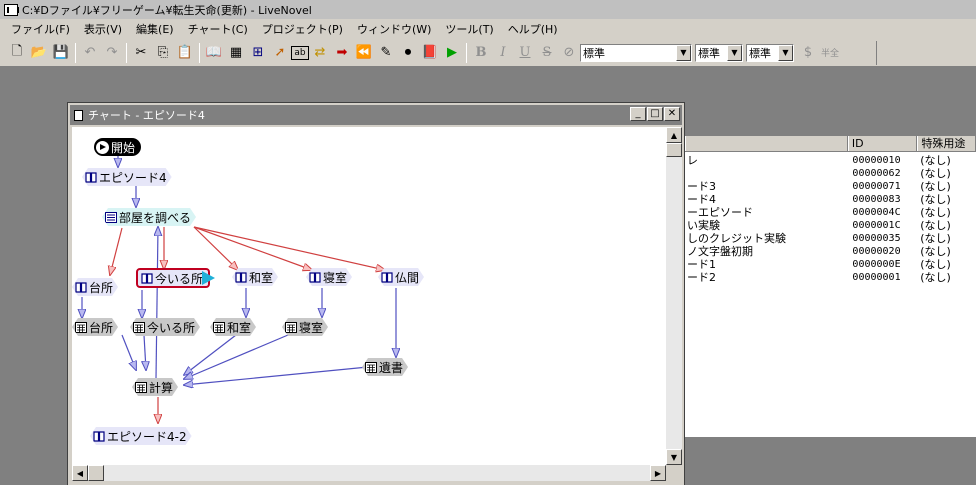 The image size is (976, 485). What do you see at coordinates (39, 53) in the screenshot?
I see `open-icon: 📂` at bounding box center [39, 53].